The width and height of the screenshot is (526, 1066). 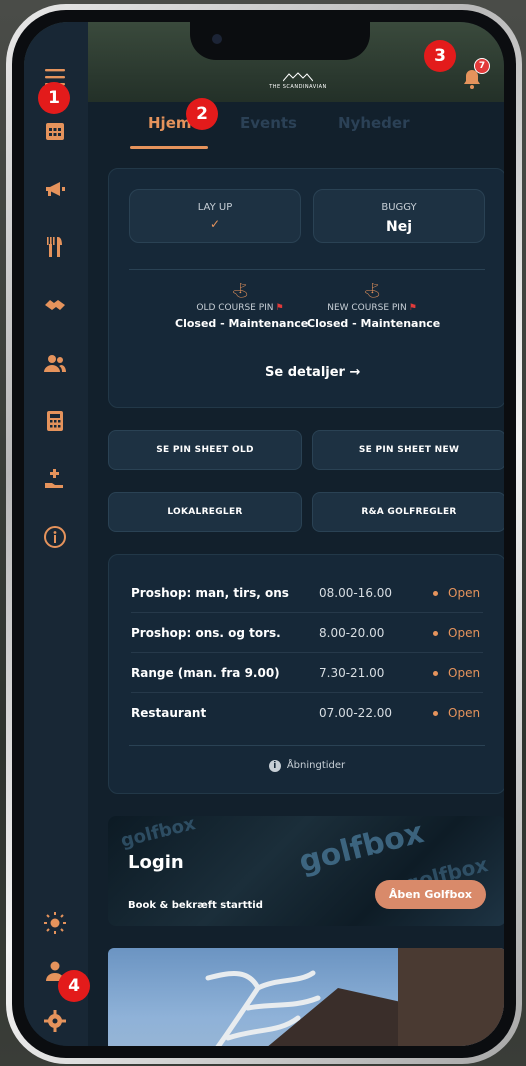 I want to click on sidebar, so click(x=56, y=534).